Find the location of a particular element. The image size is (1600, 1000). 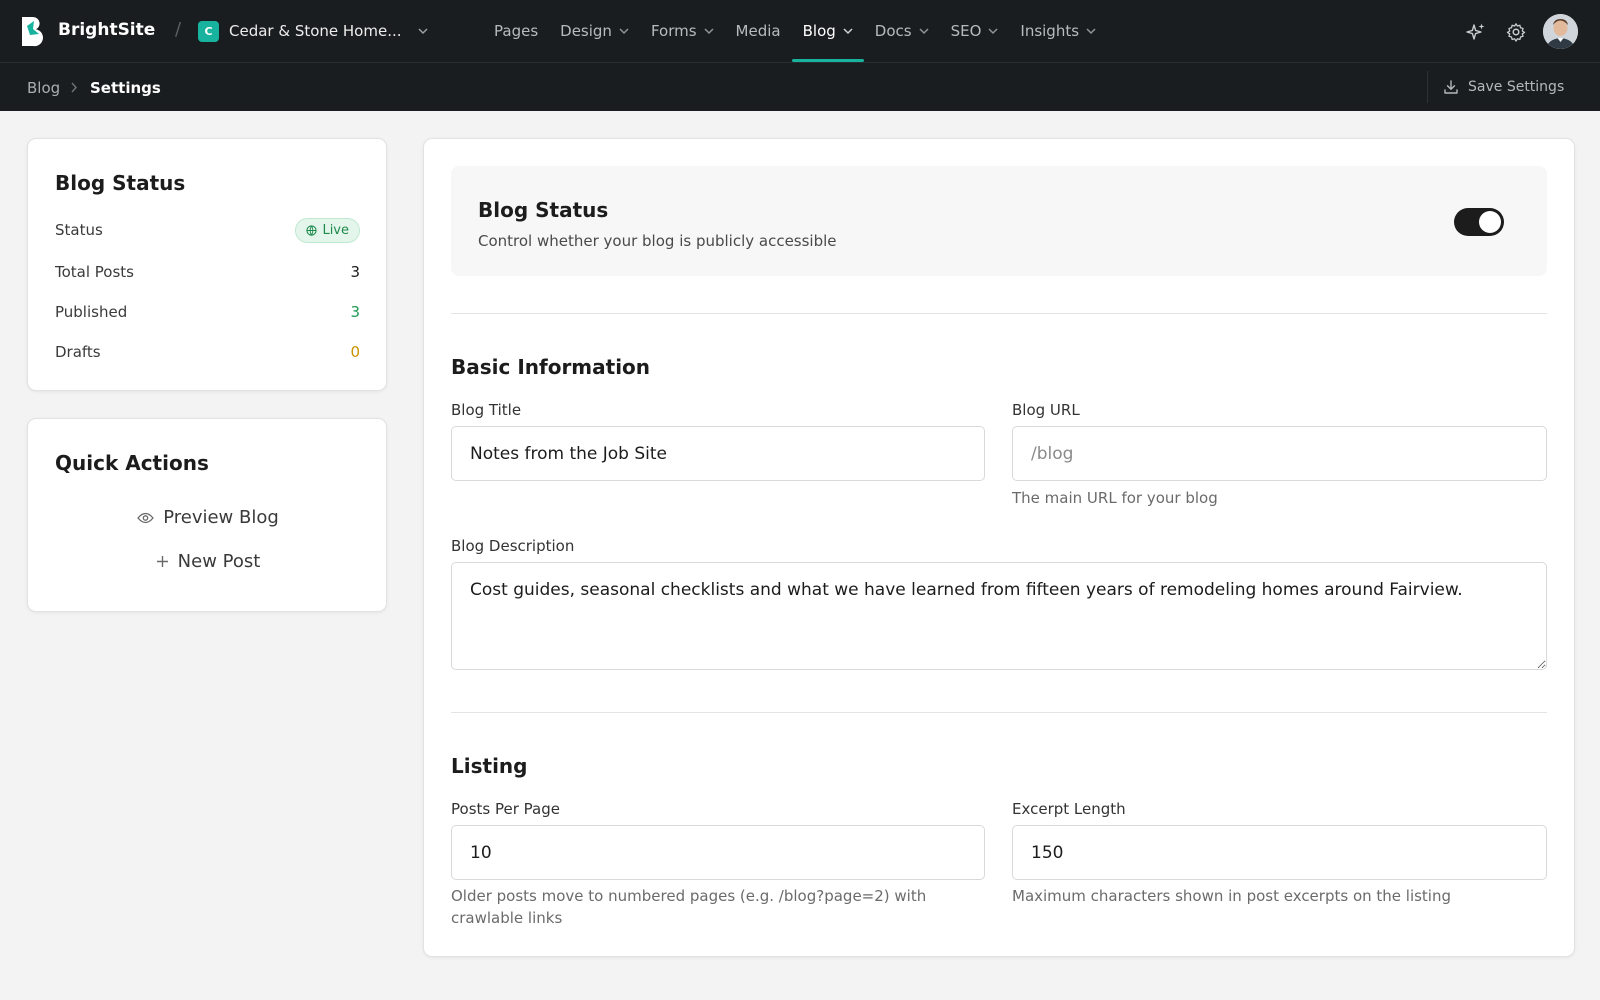

blog-url-label: Blog URL is located at coordinates (1046, 410).